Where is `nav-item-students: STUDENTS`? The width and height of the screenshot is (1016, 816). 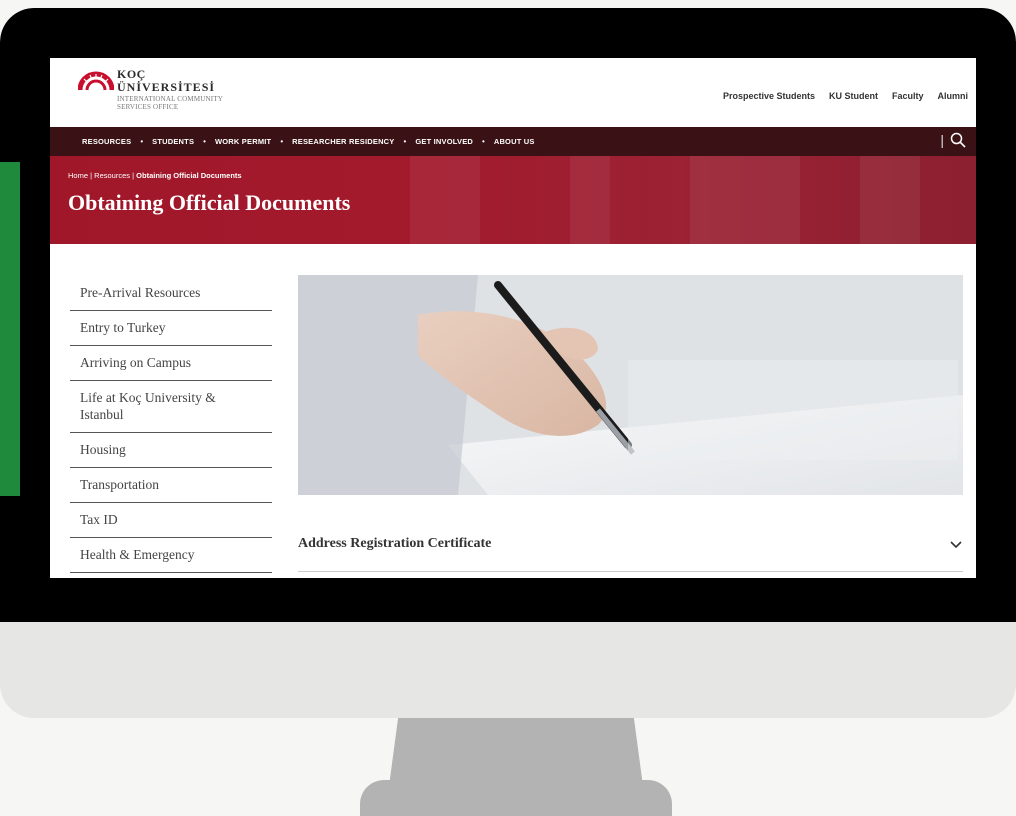
nav-item-students: STUDENTS is located at coordinates (173, 141).